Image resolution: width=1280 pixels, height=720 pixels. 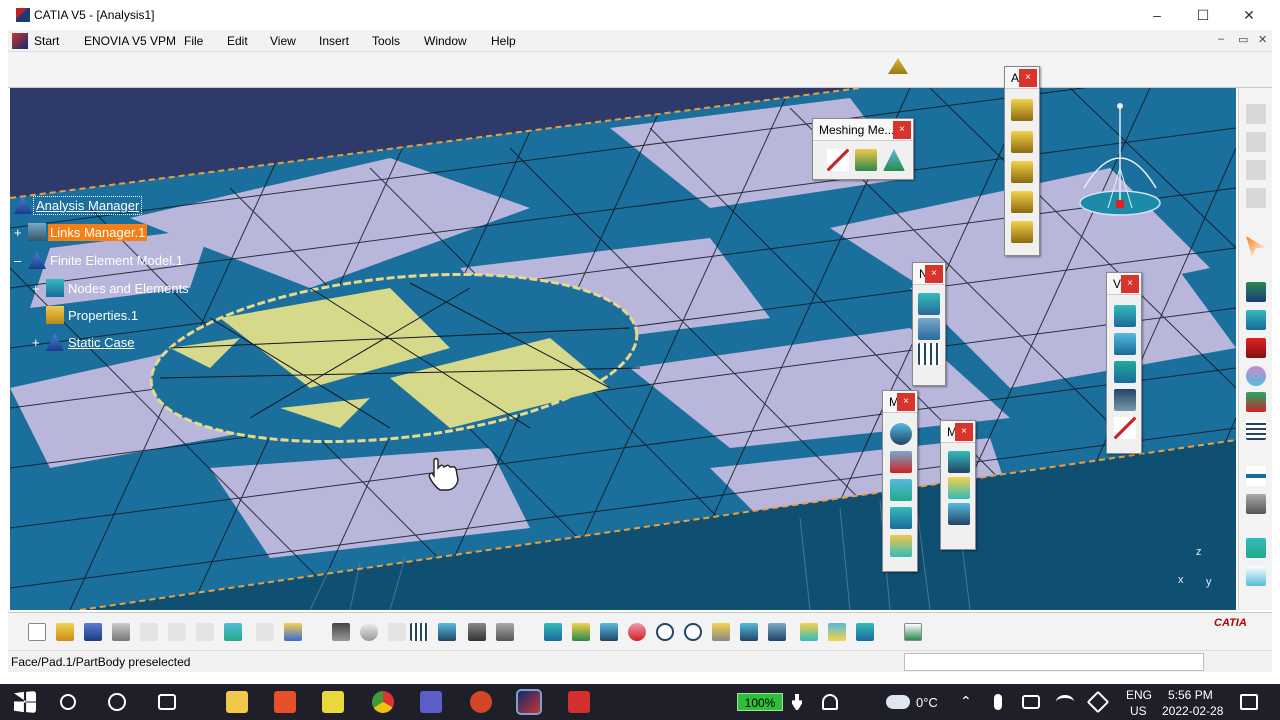 What do you see at coordinates (865, 632) in the screenshot?
I see `swap-space-icon` at bounding box center [865, 632].